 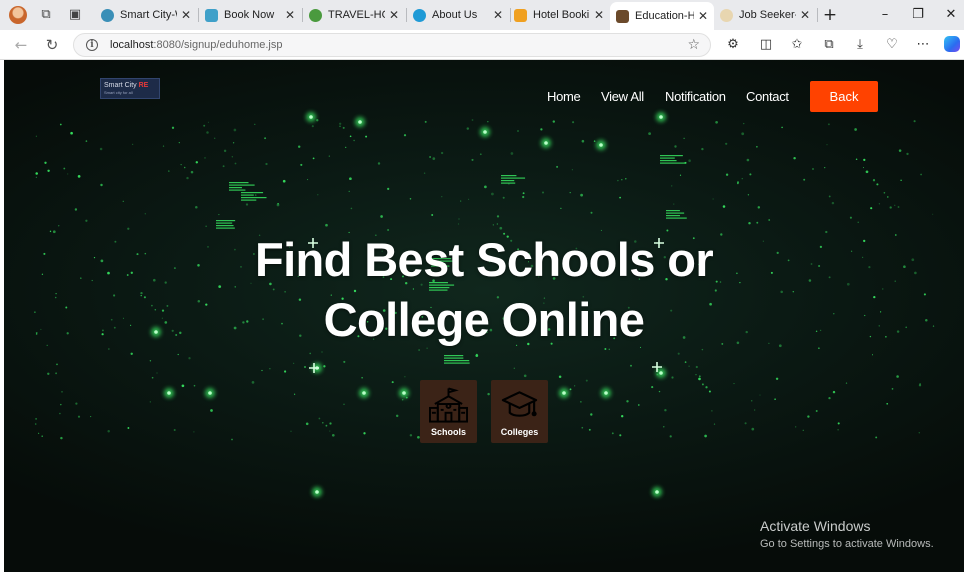 What do you see at coordinates (315, 15) in the screenshot?
I see `globe-icon` at bounding box center [315, 15].